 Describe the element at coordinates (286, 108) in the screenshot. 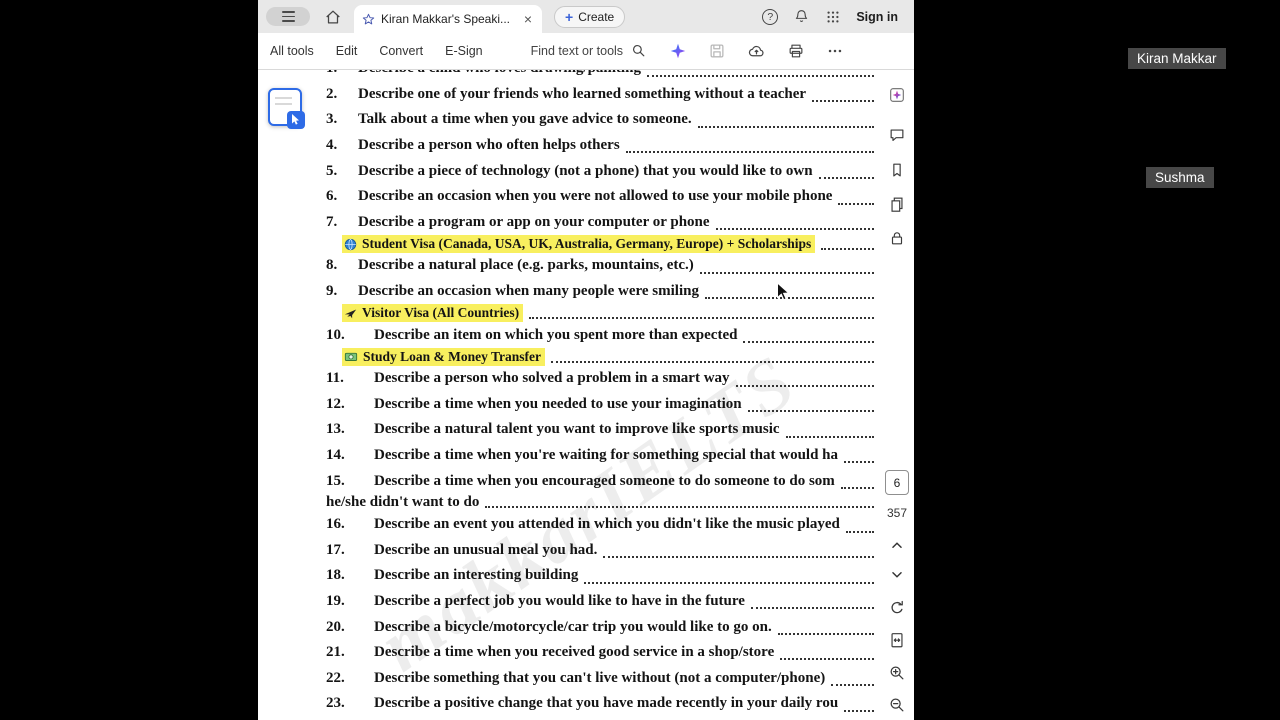

I see `select-tool-widget` at that location.